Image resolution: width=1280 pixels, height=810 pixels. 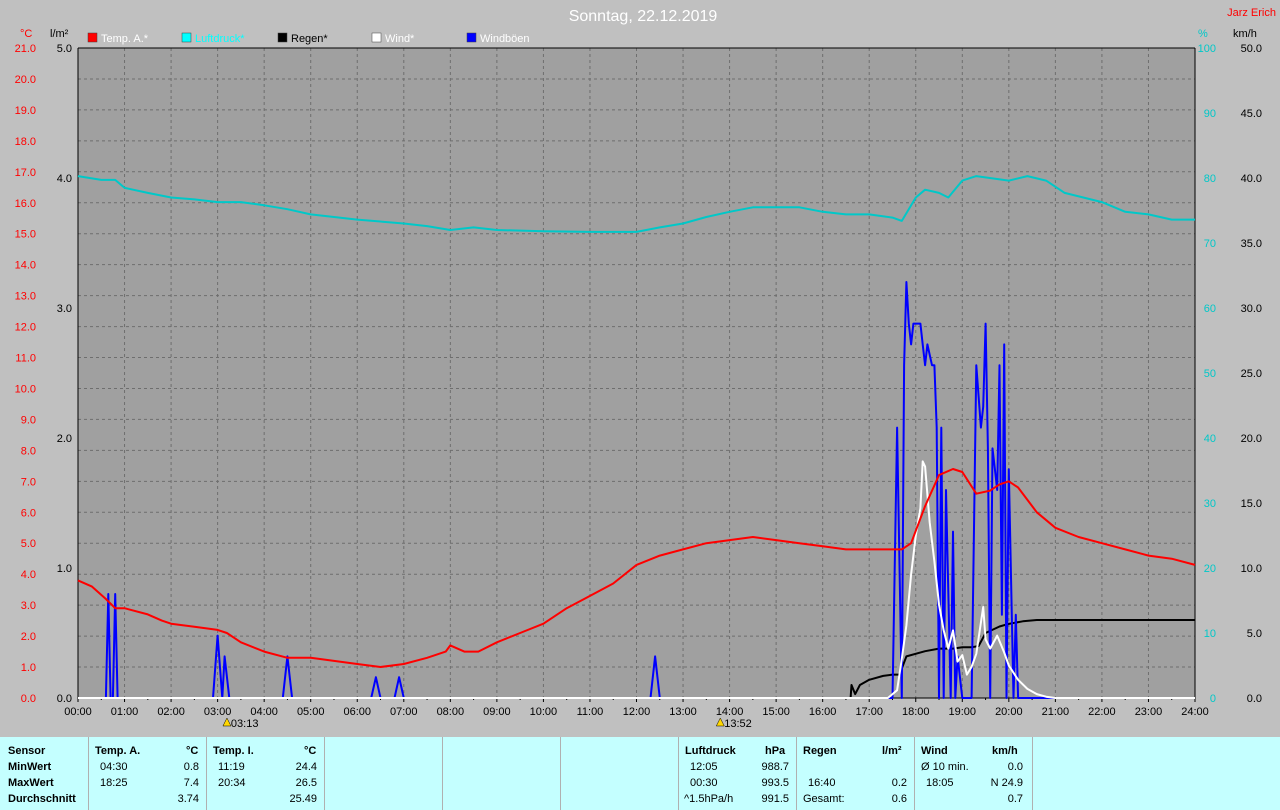 I want to click on x-tick-label: 03:00, so click(x=218, y=712).